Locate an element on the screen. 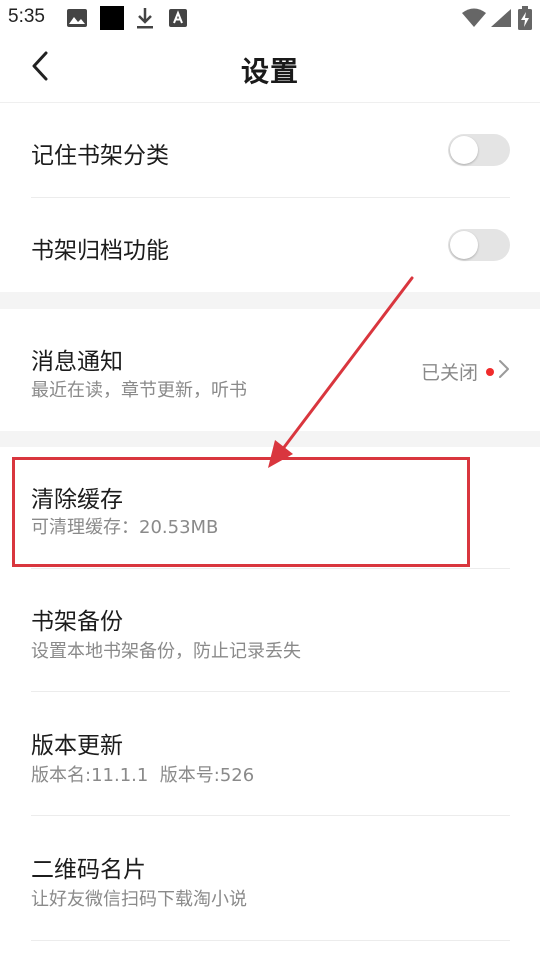 The image size is (540, 960). setting-qr-card: 二维码名片 让好友微信扫码下载淘小说 is located at coordinates (270, 878).